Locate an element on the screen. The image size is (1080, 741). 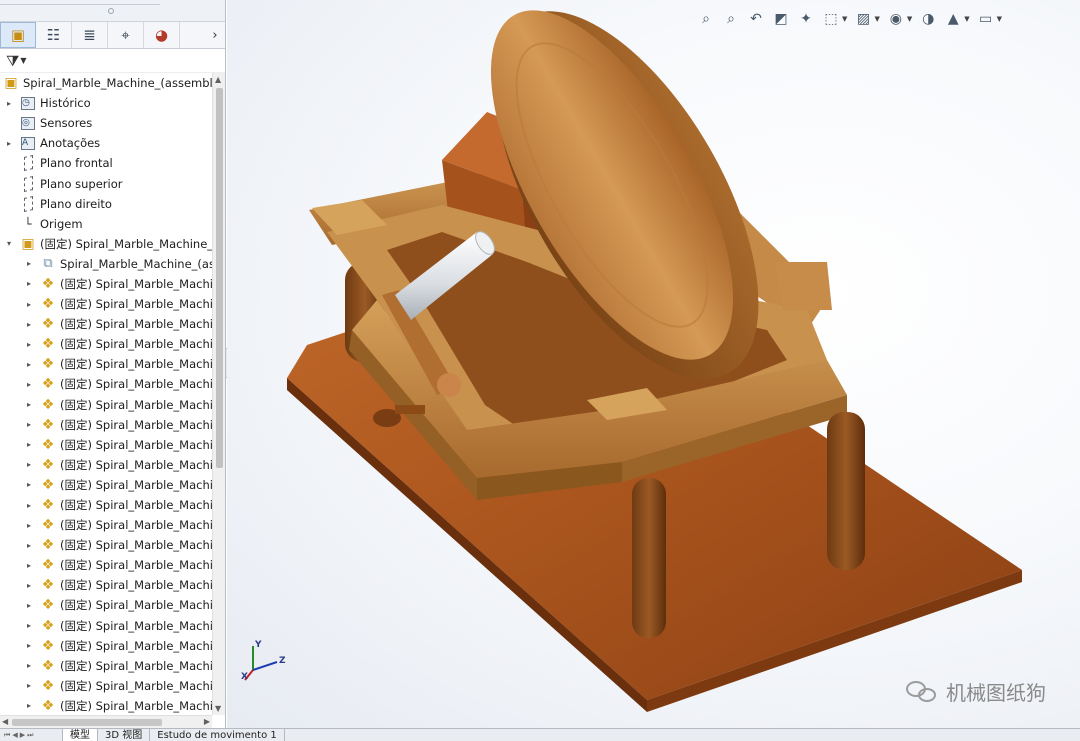
tab-scroll-right-icon: › is located at coordinates (215, 35).